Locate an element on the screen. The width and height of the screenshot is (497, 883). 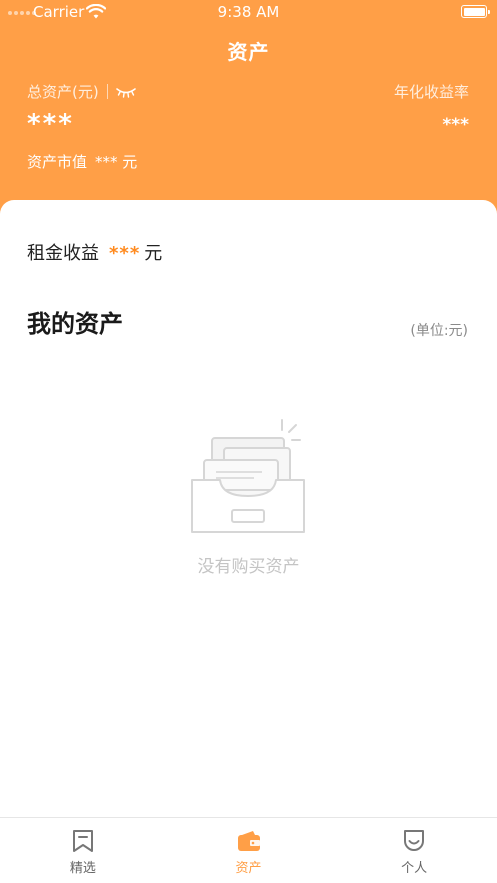
total-assets-value: *** is located at coordinates (50, 124).